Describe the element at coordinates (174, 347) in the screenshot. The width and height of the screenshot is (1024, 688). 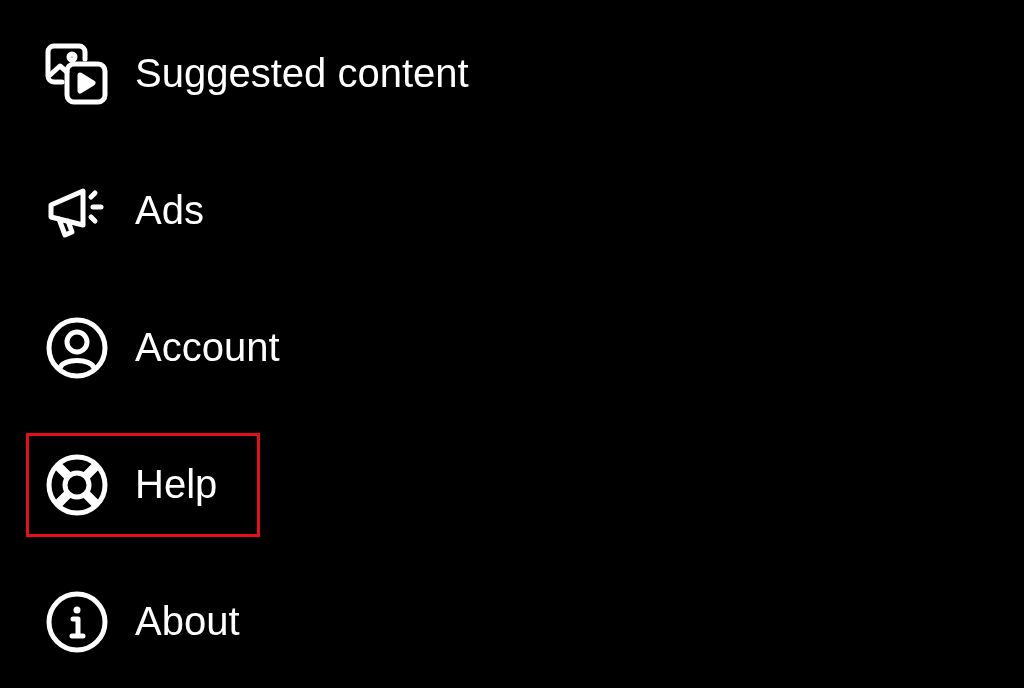
I see `menu-item: Account` at that location.